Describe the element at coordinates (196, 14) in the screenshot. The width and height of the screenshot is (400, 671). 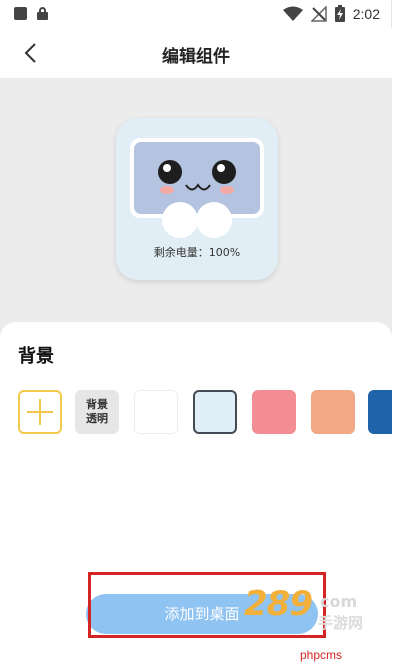
I see `status-bar: 2:02` at that location.